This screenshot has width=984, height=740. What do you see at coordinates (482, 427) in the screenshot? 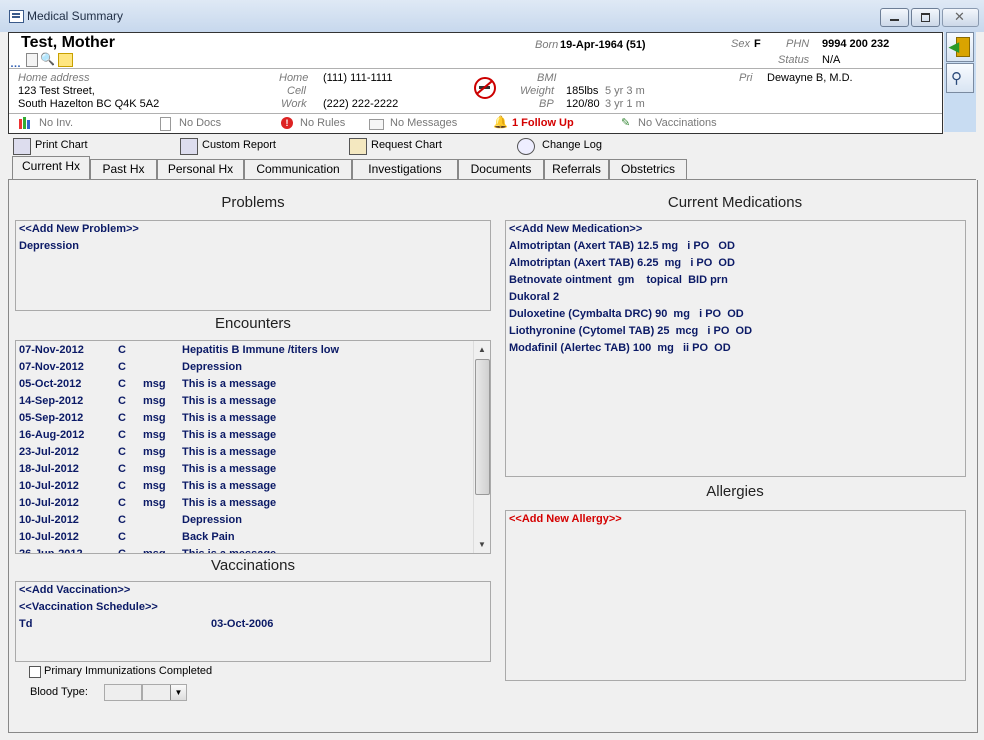
I see `scroll-thumb` at bounding box center [482, 427].